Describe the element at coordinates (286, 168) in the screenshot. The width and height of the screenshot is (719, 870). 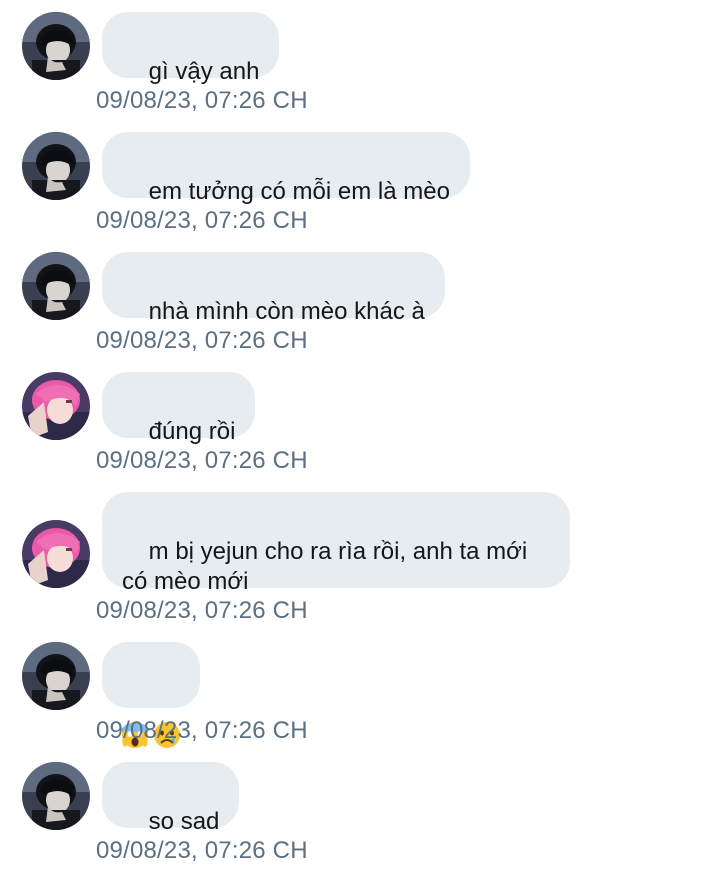
I see `message-bubble: em tưởng có mỗi em là mèo` at that location.